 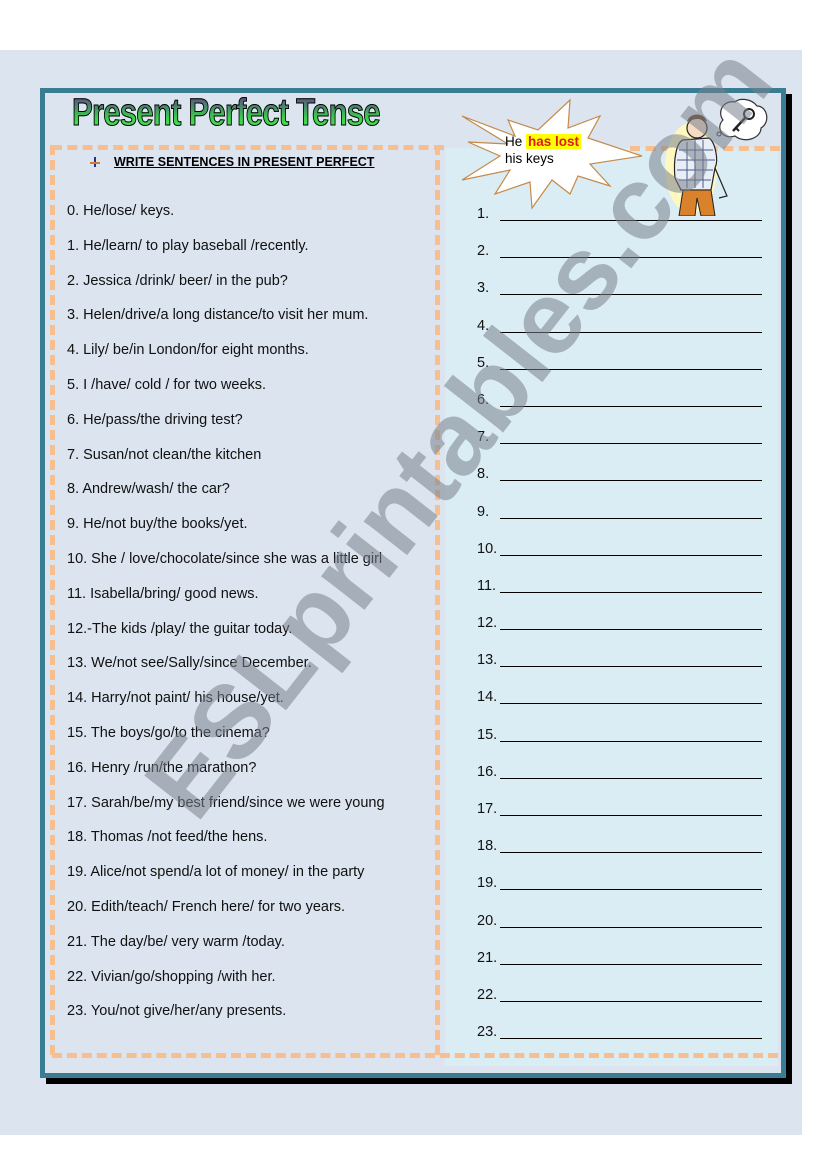 I want to click on answer-number: 5., so click(x=483, y=362).